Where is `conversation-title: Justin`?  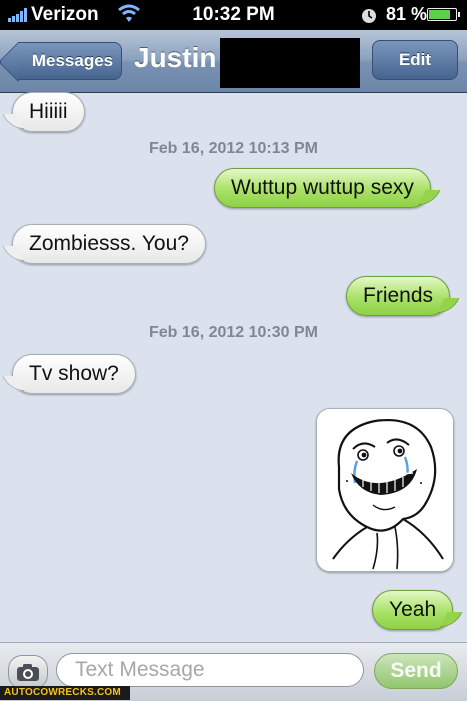
conversation-title: Justin is located at coordinates (175, 57).